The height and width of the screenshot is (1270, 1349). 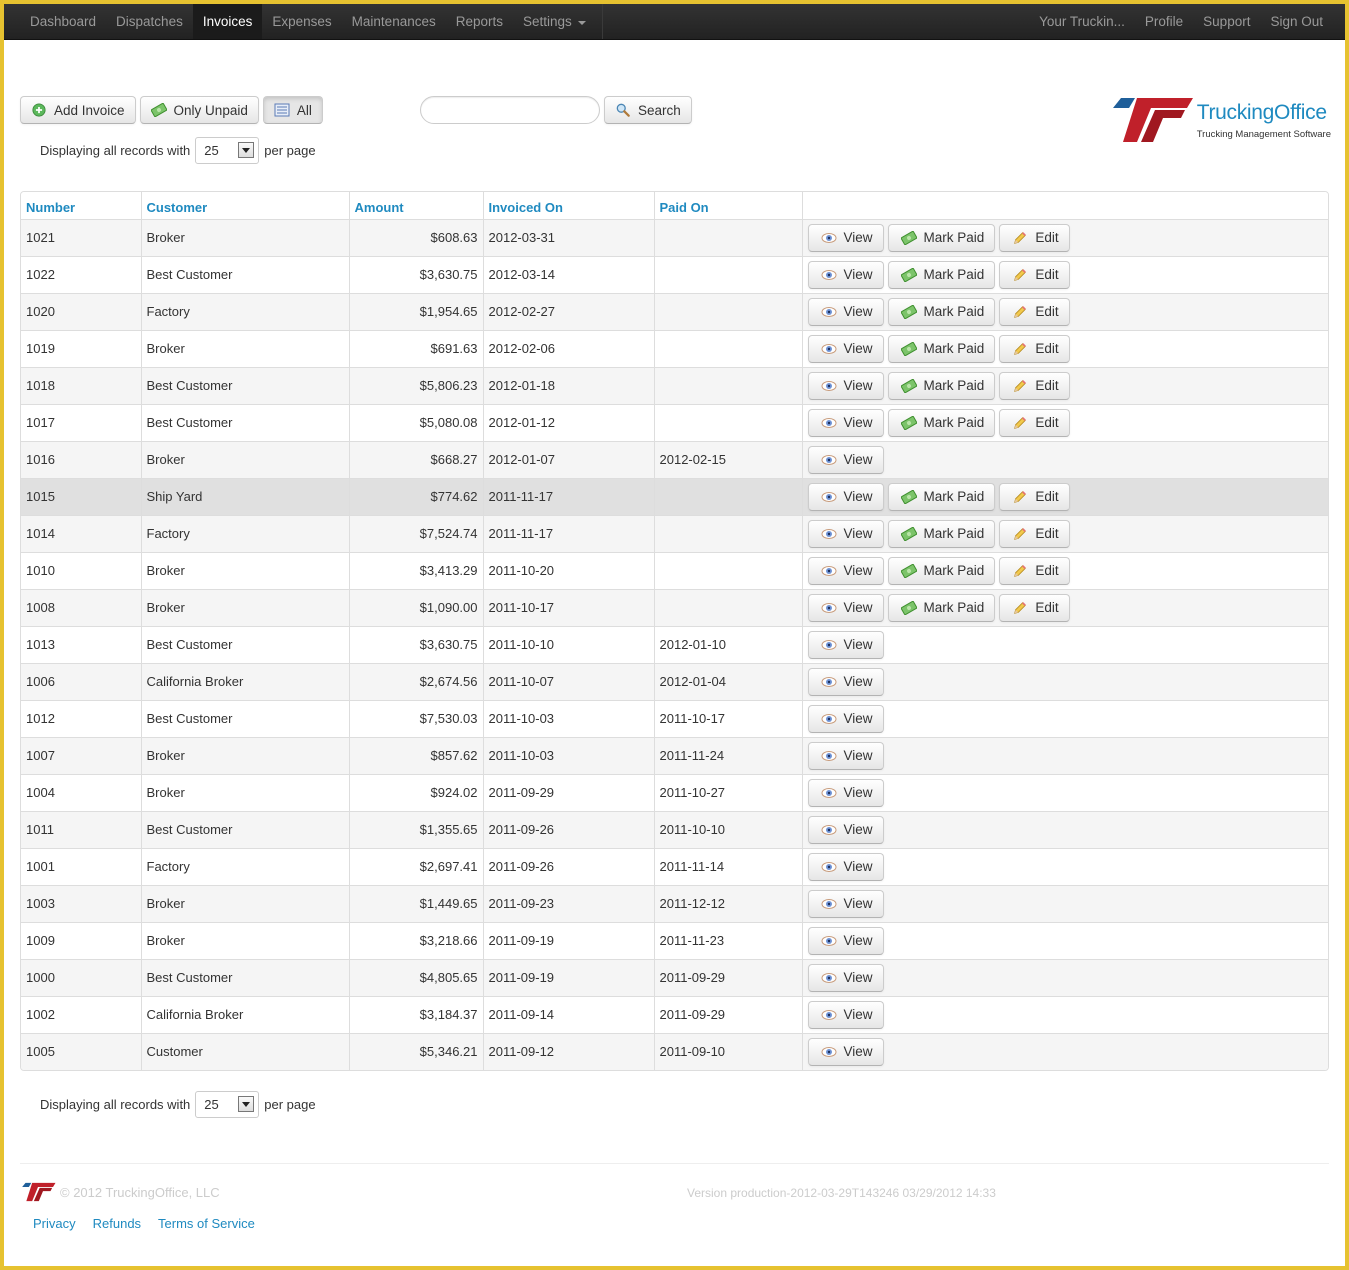 What do you see at coordinates (206, 1223) in the screenshot?
I see `terms-of-service-link: Terms of Service` at bounding box center [206, 1223].